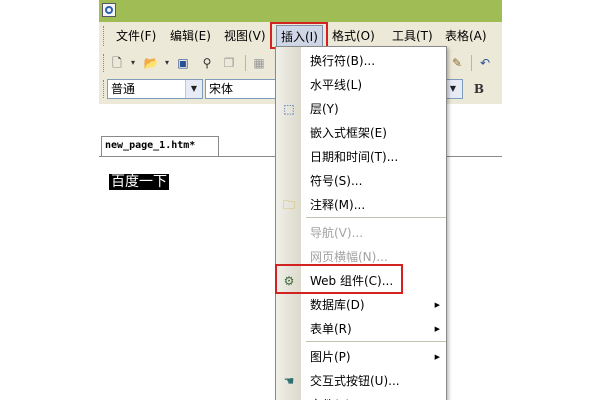 The height and width of the screenshot is (400, 600). What do you see at coordinates (133, 63) in the screenshot?
I see `new-dropdown-arrow-icon: ▾` at bounding box center [133, 63].